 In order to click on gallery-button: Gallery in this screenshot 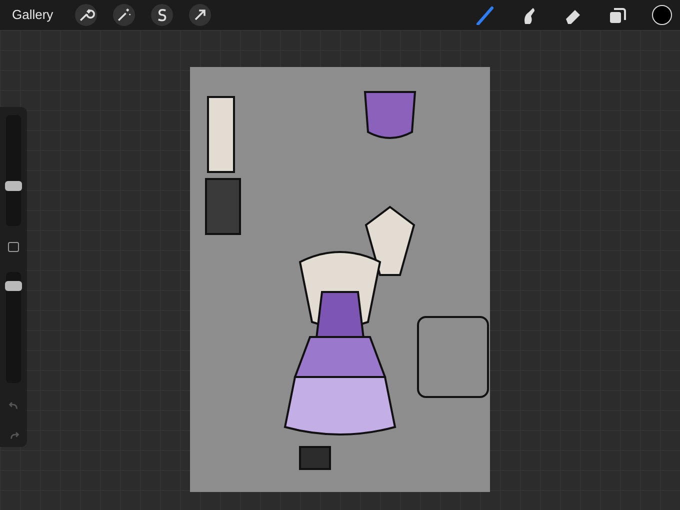, I will do `click(30, 15)`.